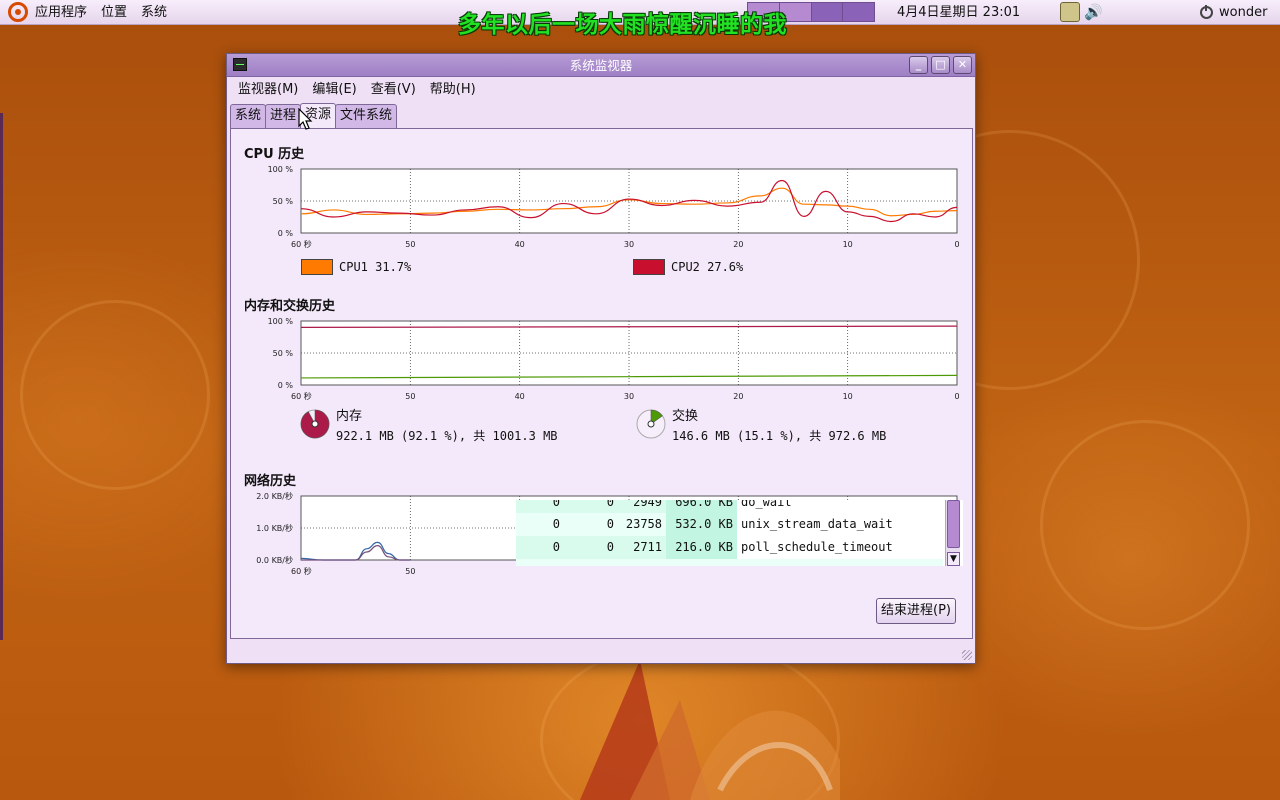 Image resolution: width=1280 pixels, height=800 pixels. I want to click on memory-x-tick-label: 10, so click(848, 396).